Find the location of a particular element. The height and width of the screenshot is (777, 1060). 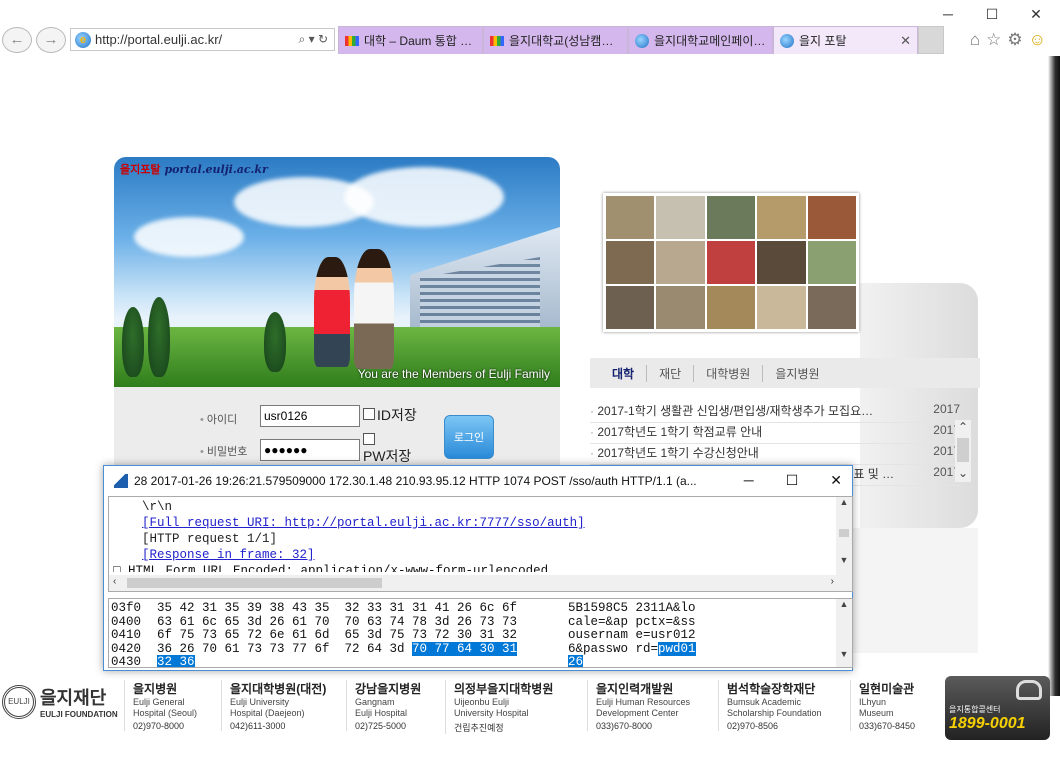

settings-gear-icon: ⚙ is located at coordinates (1014, 40).